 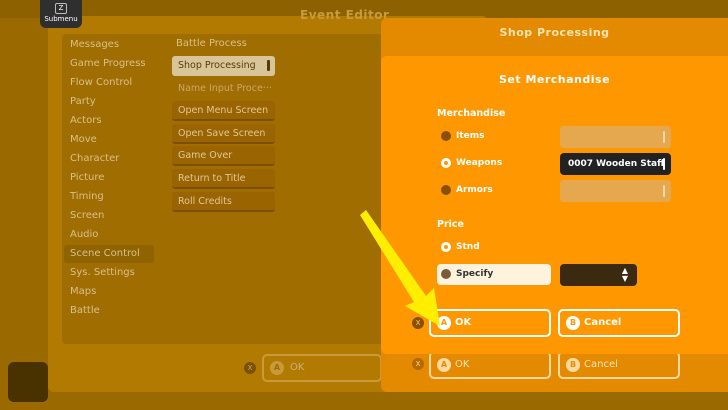 What do you see at coordinates (601, 364) in the screenshot?
I see `shop-cancel-label: Cancel` at bounding box center [601, 364].